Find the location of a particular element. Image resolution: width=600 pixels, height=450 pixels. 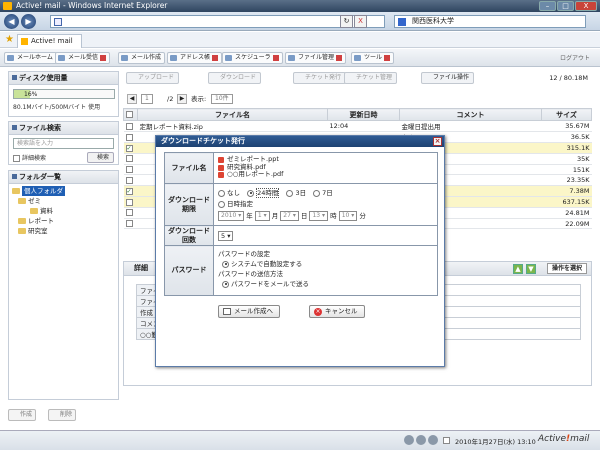

day-select: 27 ▾ is located at coordinates (289, 216).